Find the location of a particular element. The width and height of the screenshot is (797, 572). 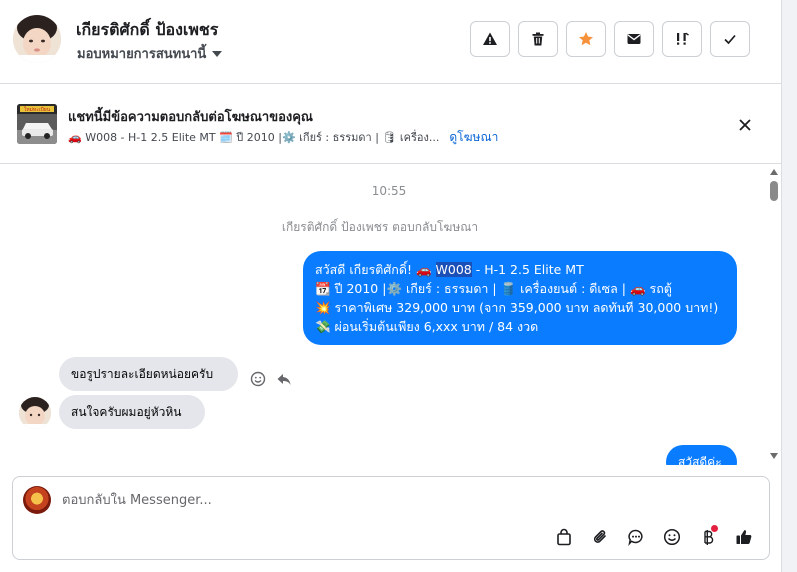

mark-spam-button is located at coordinates (490, 39).